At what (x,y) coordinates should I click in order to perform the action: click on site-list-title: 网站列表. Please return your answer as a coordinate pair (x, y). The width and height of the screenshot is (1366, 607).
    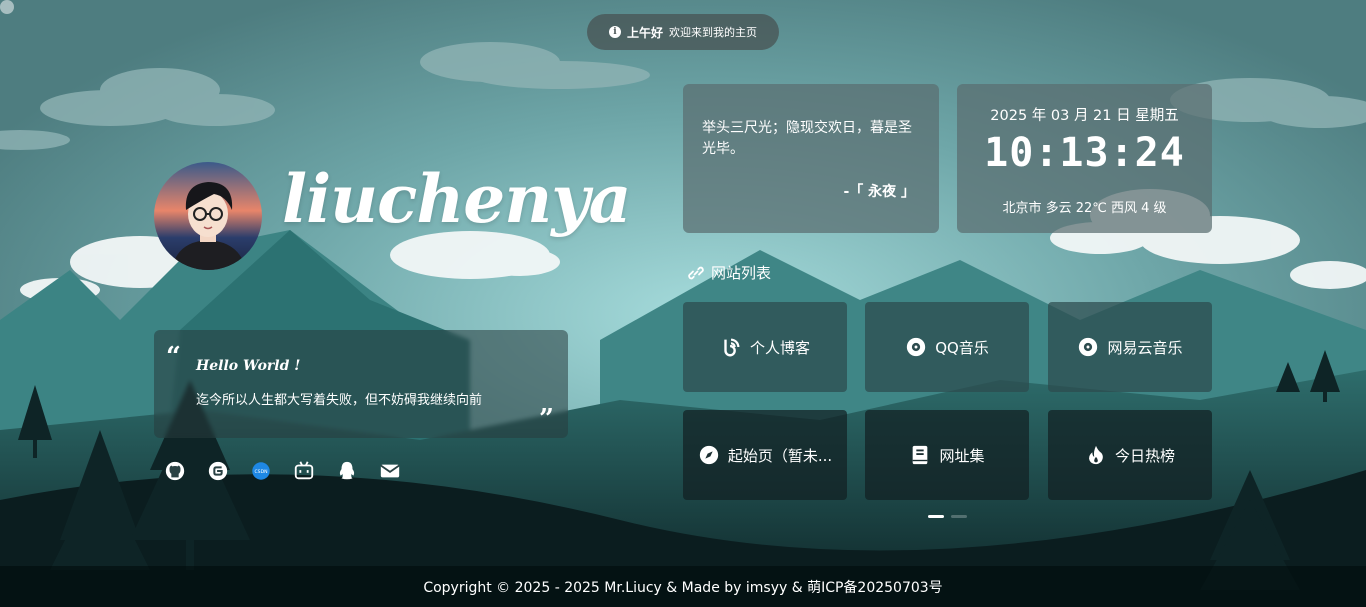
    Looking at the image, I should click on (741, 273).